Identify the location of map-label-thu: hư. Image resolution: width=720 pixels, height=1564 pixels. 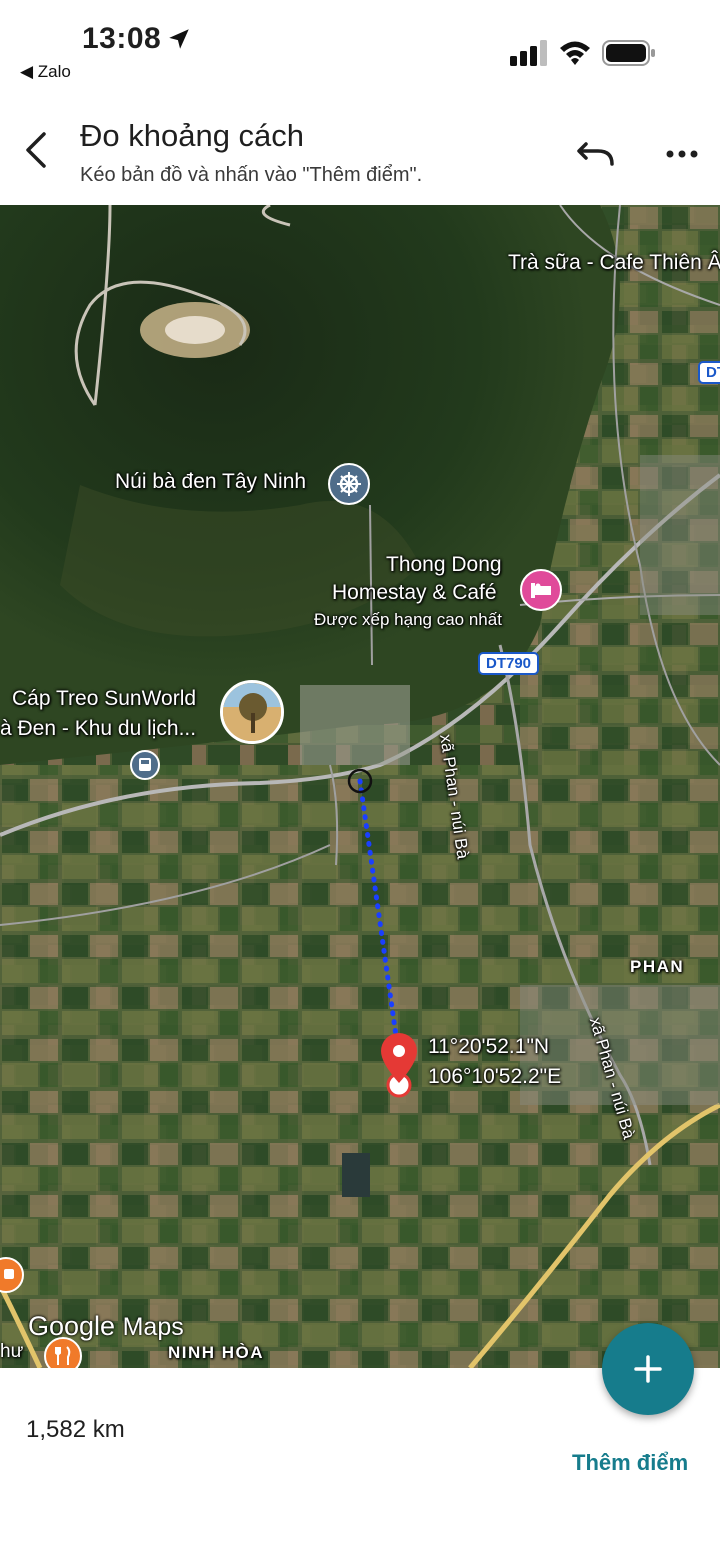
(12, 1351).